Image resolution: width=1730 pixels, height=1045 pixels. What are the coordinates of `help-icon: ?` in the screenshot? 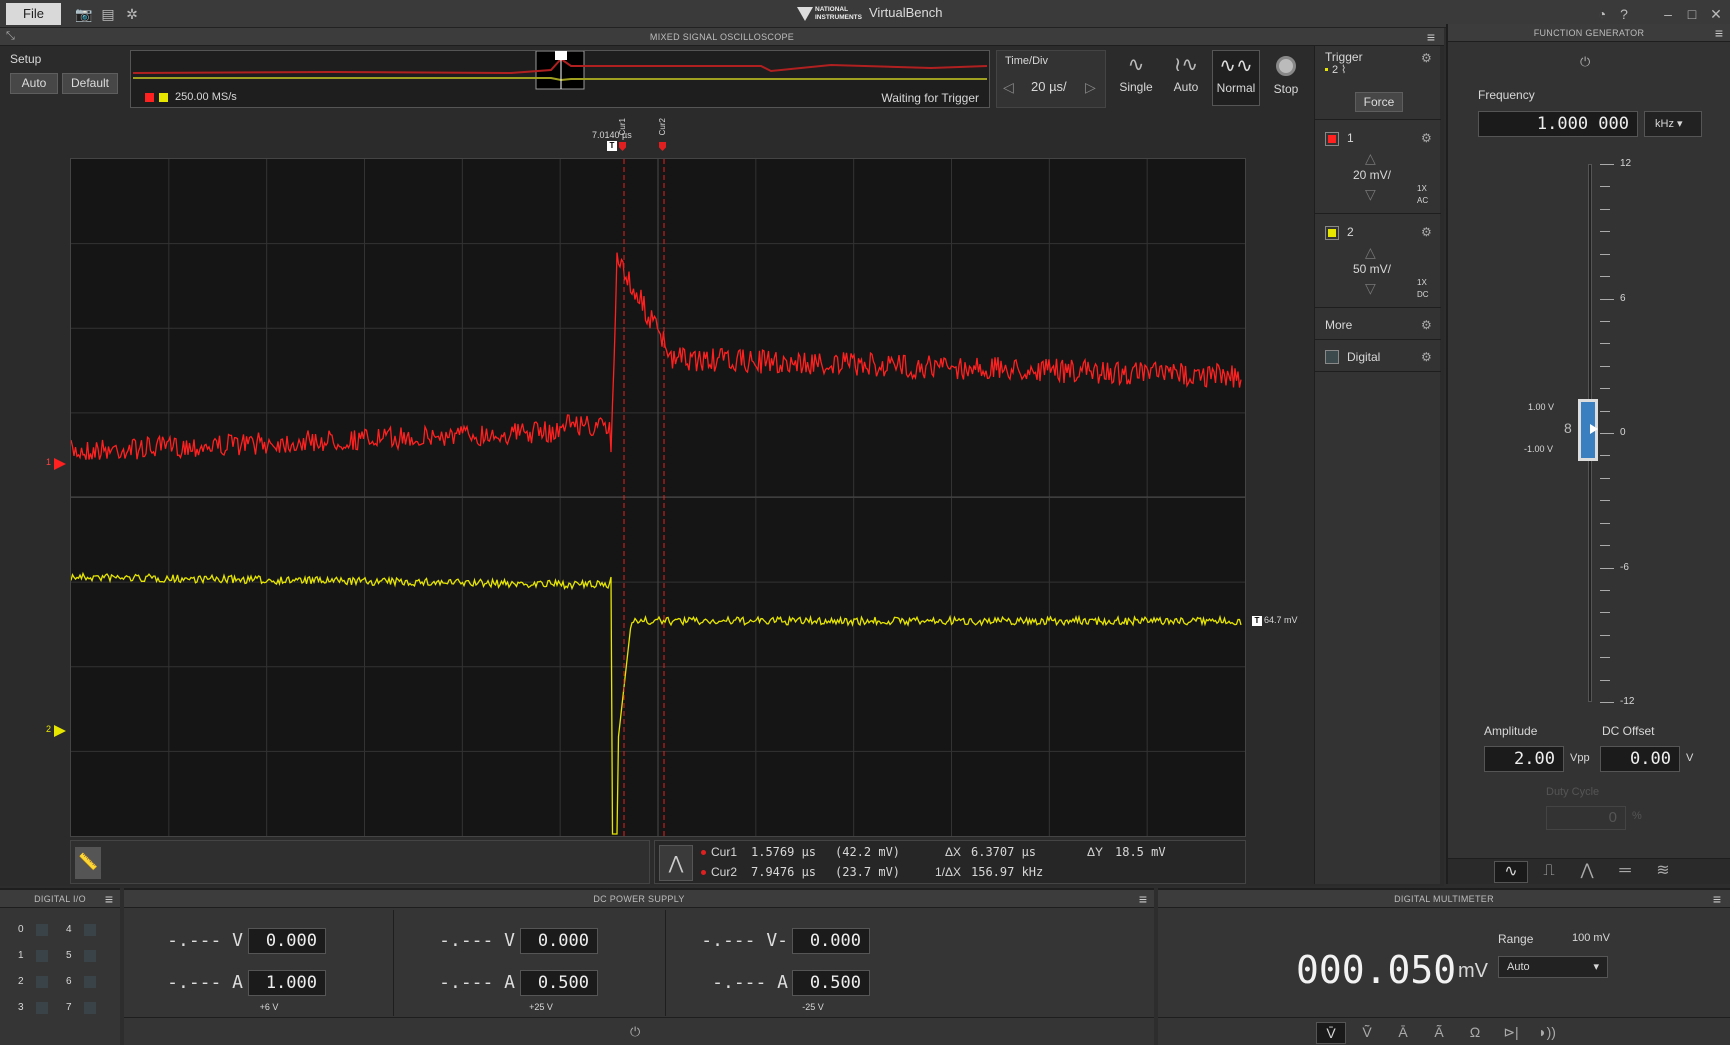 It's located at (1624, 14).